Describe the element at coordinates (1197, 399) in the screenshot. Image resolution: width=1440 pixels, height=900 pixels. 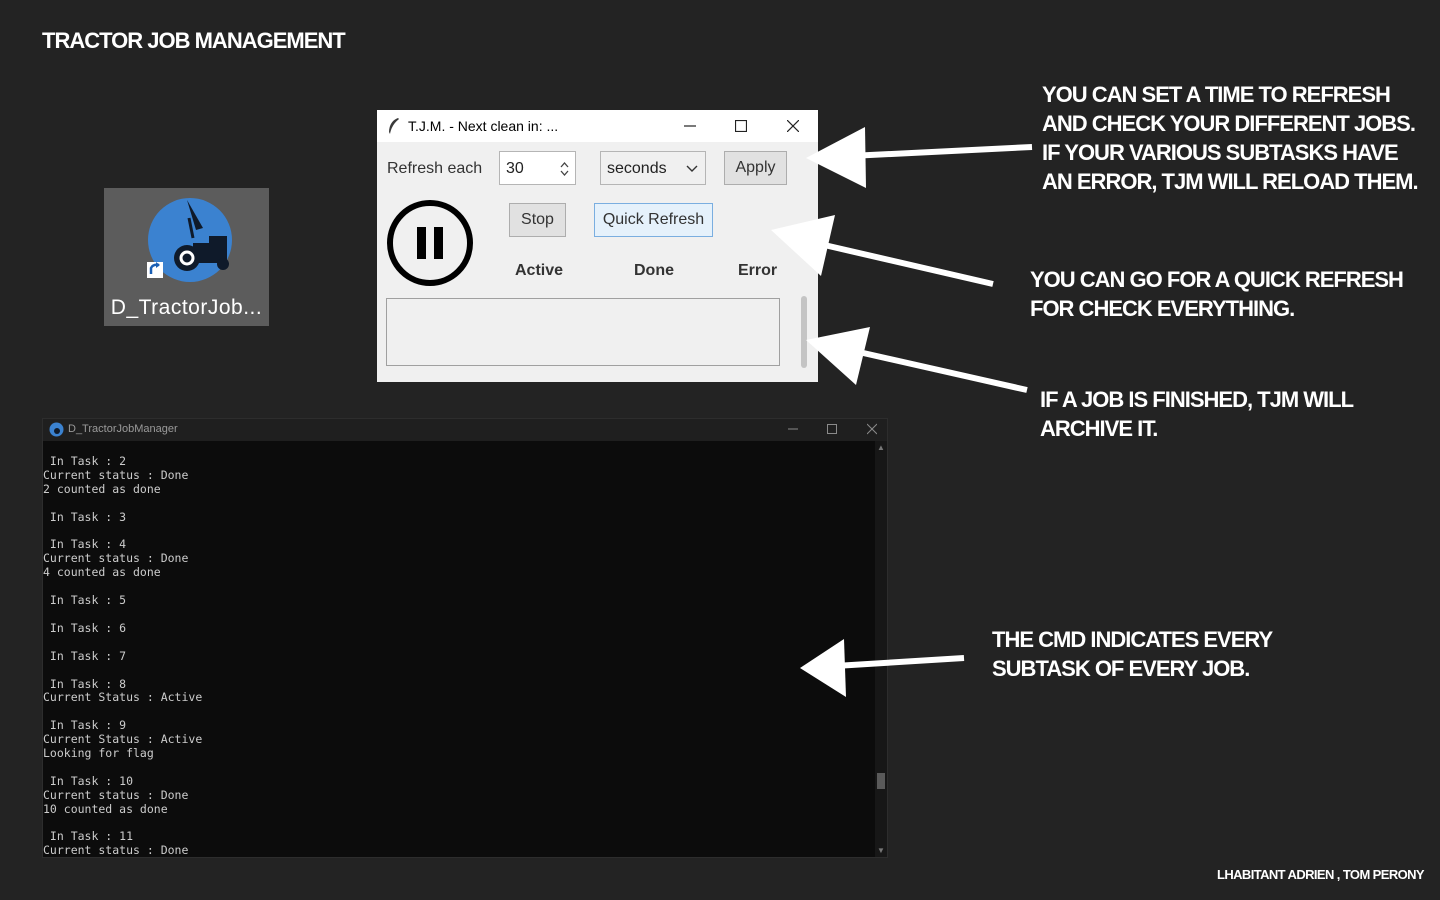
I see `annotation-line: IF A JOB IS FINISHED, TJM WILL` at that location.